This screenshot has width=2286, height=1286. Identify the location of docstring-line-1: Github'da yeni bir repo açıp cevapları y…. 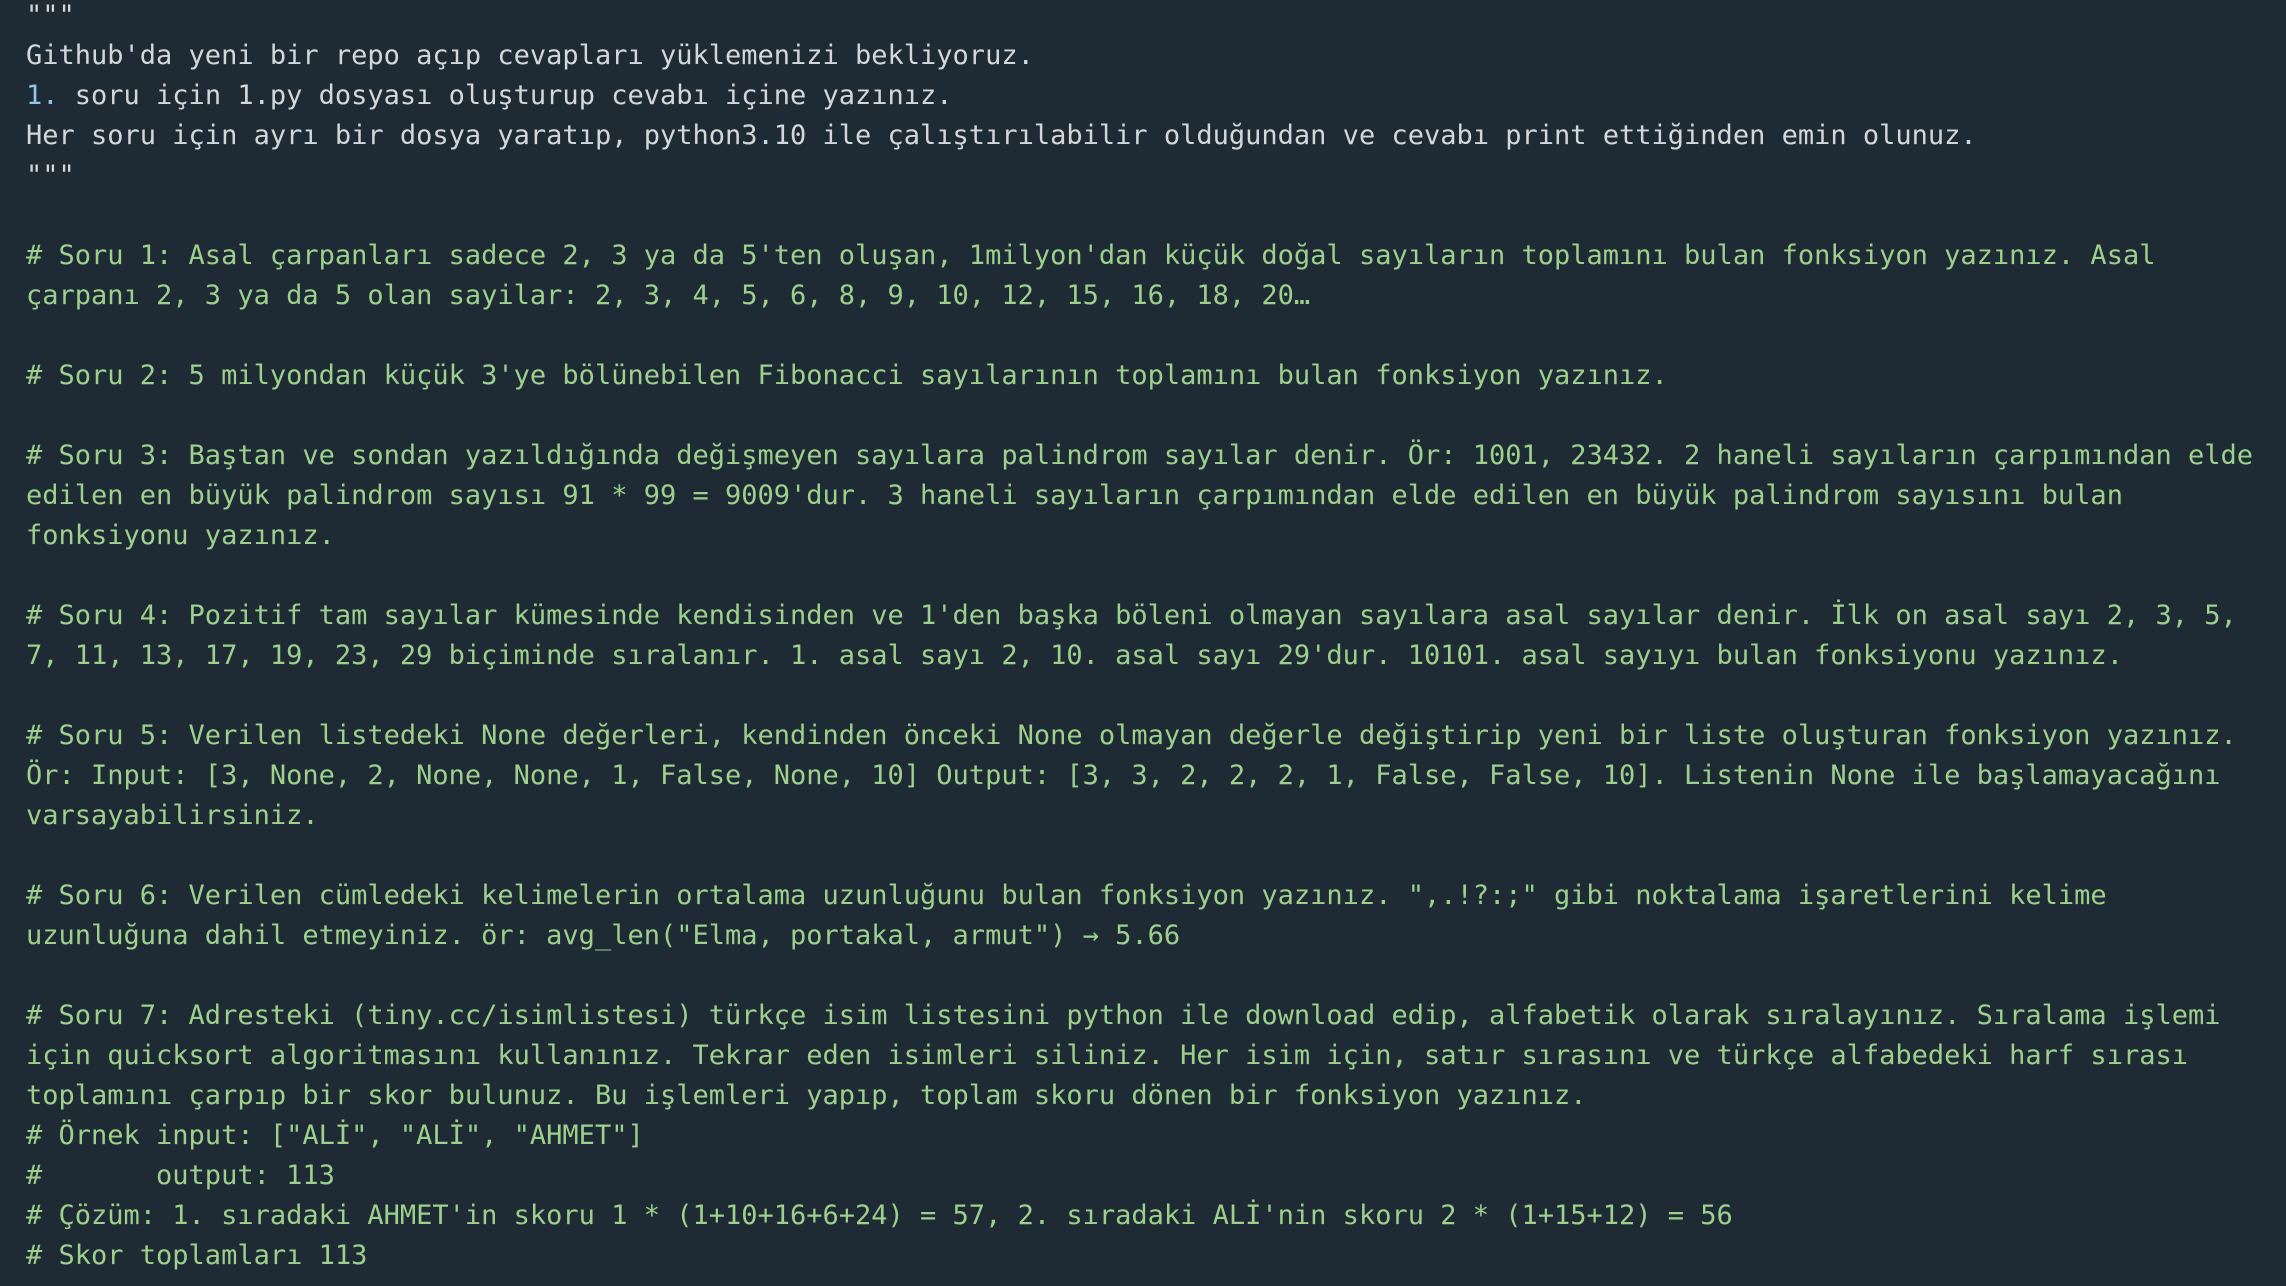
(530, 55).